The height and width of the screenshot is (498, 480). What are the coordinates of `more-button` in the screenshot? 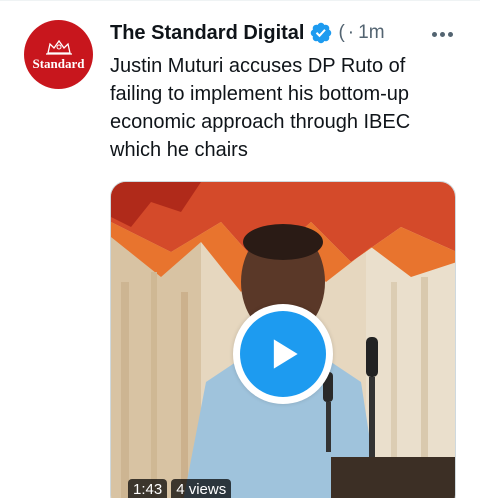 It's located at (442, 34).